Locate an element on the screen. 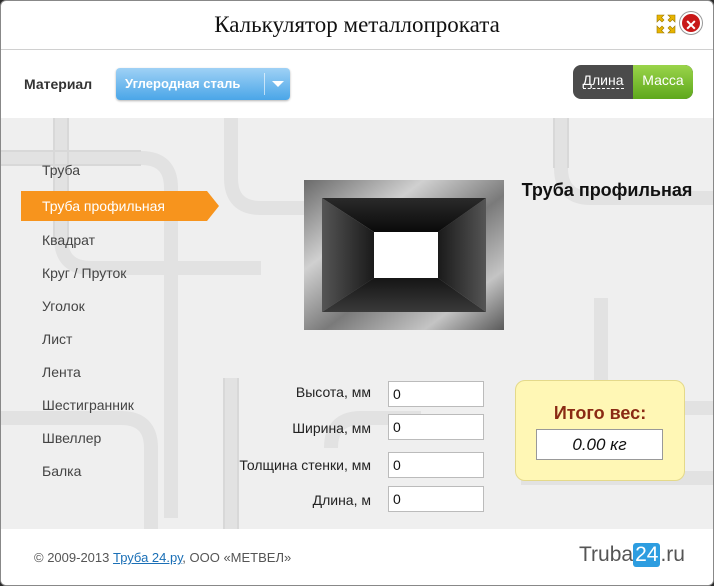 Image resolution: width=714 pixels, height=586 pixels. wall-thickness-label: Толщина стенки, мм is located at coordinates (305, 465).